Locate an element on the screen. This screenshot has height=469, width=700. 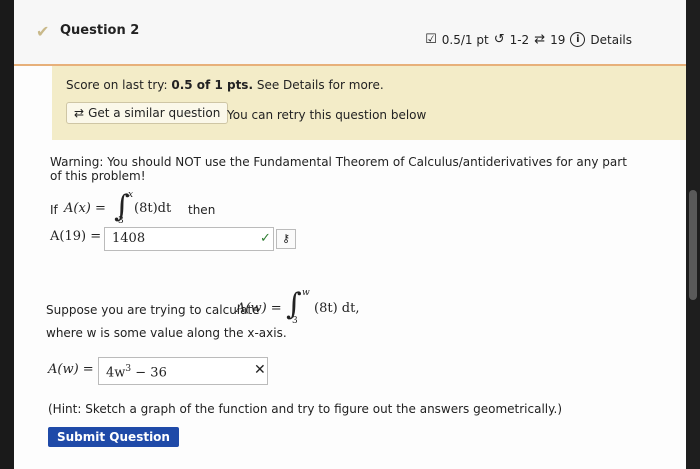
part1-definition: If A(x) = ∫ x 3 (8t)dt then is located at coordinates (200, 209).